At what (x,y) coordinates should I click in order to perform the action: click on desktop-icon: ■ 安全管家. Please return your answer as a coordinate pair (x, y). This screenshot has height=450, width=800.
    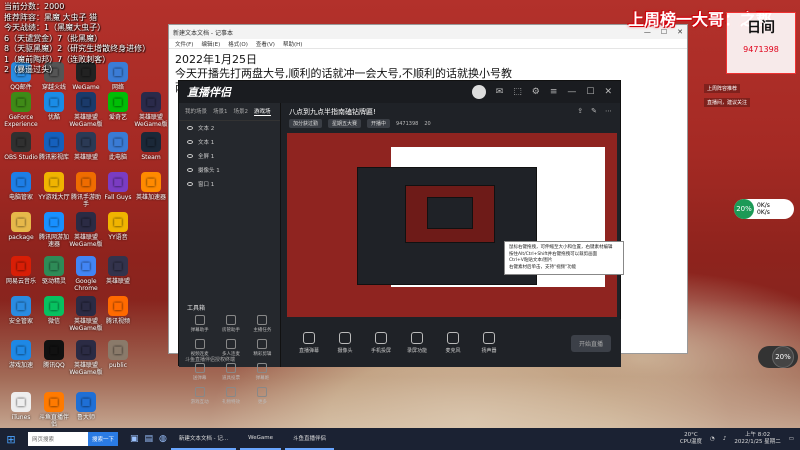
    Looking at the image, I should click on (21, 310).